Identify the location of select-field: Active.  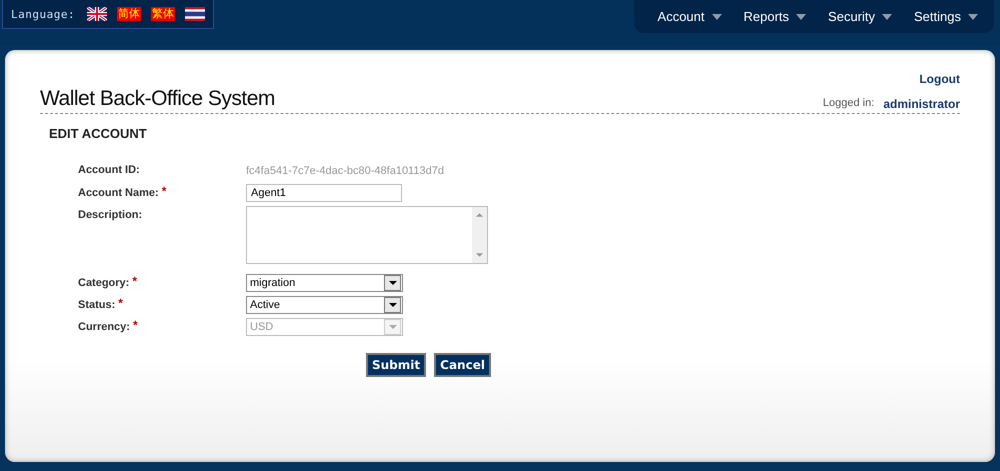
(324, 305).